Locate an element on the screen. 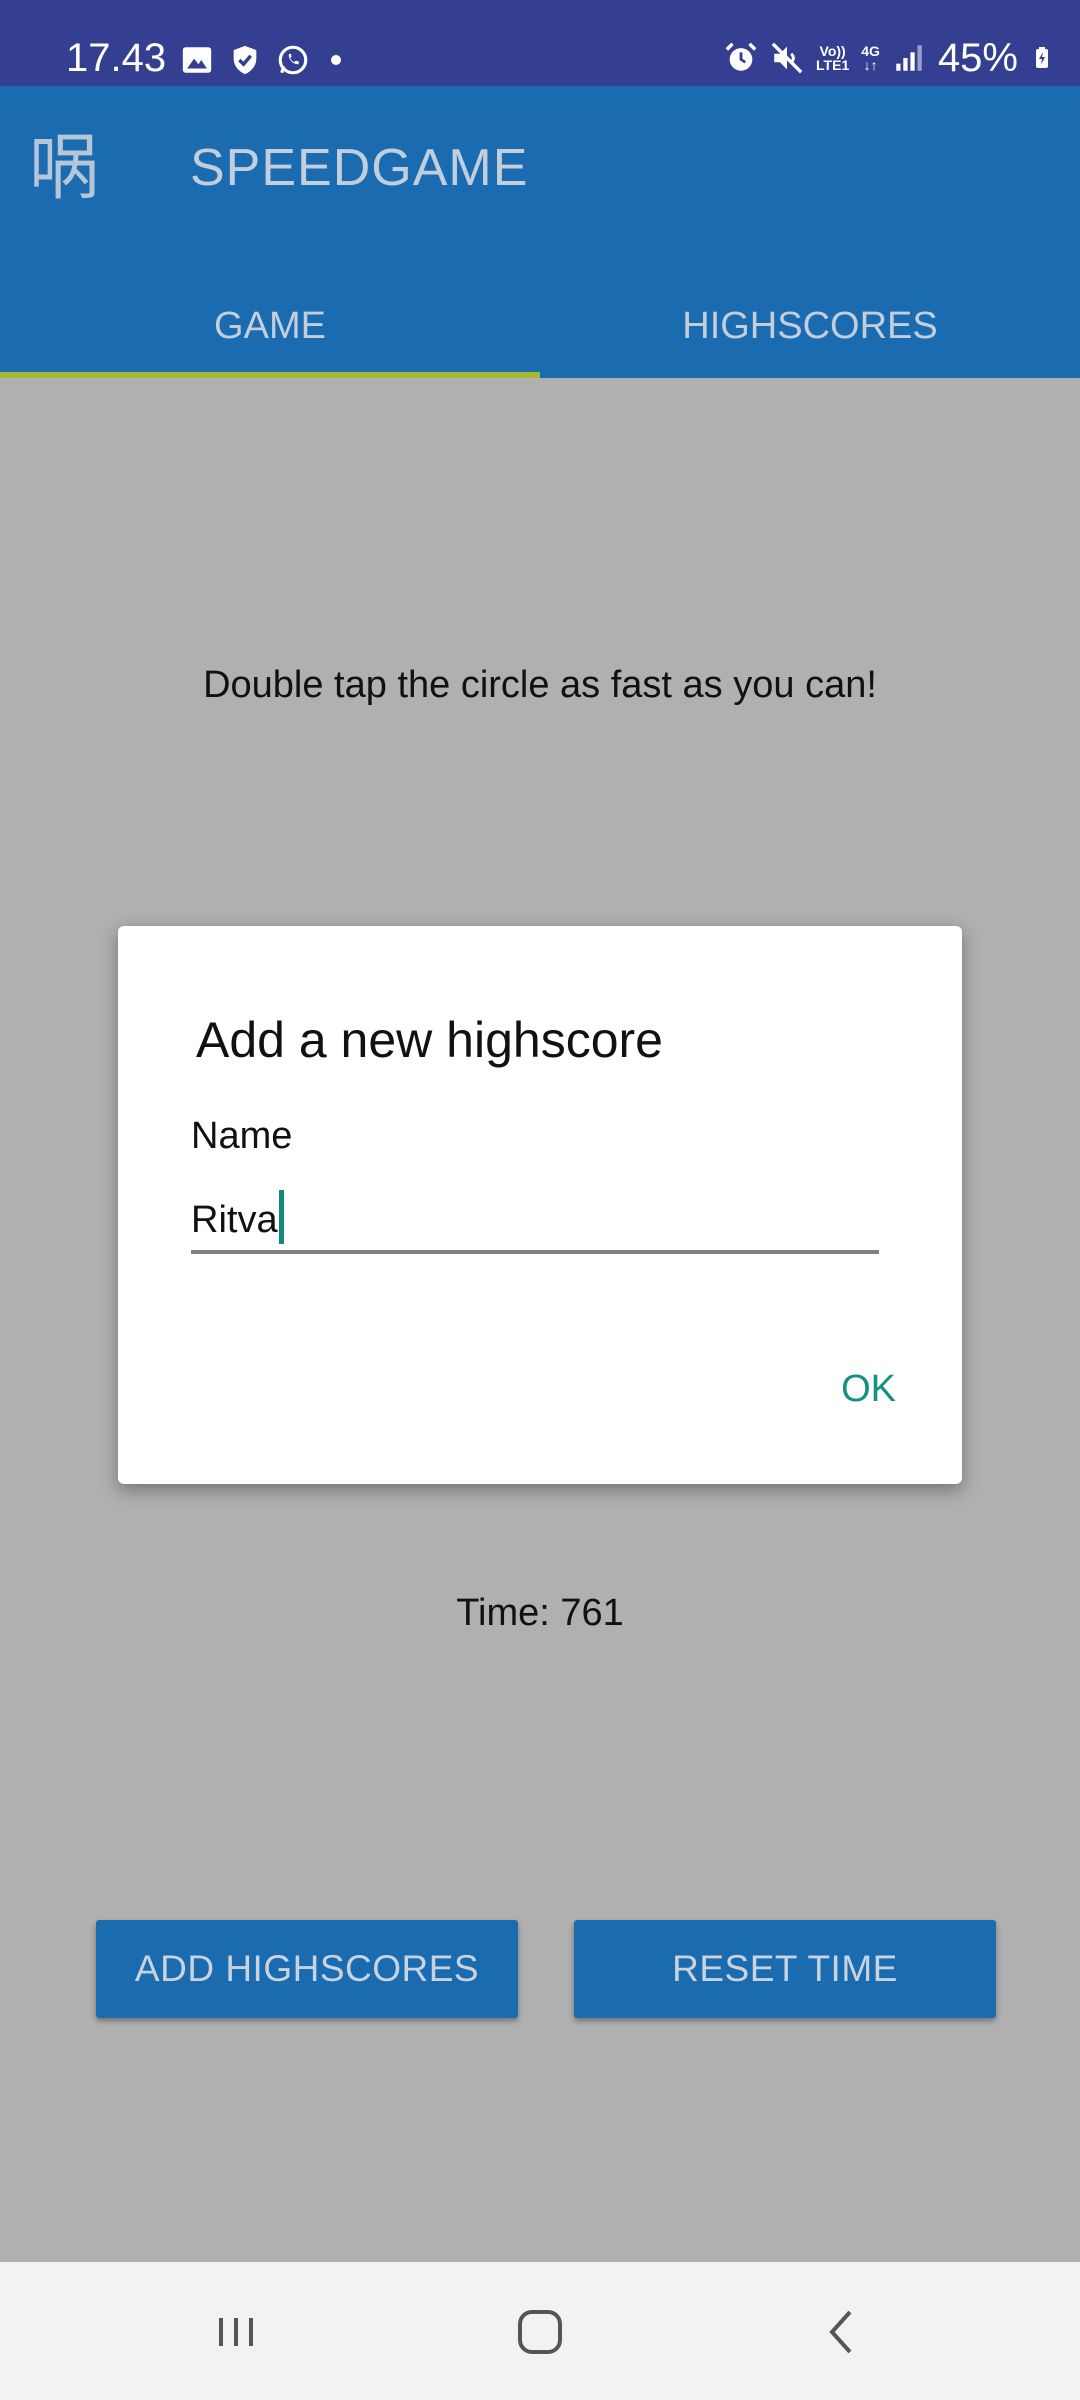 This screenshot has width=1080, height=2400. home-icon is located at coordinates (540, 2332).